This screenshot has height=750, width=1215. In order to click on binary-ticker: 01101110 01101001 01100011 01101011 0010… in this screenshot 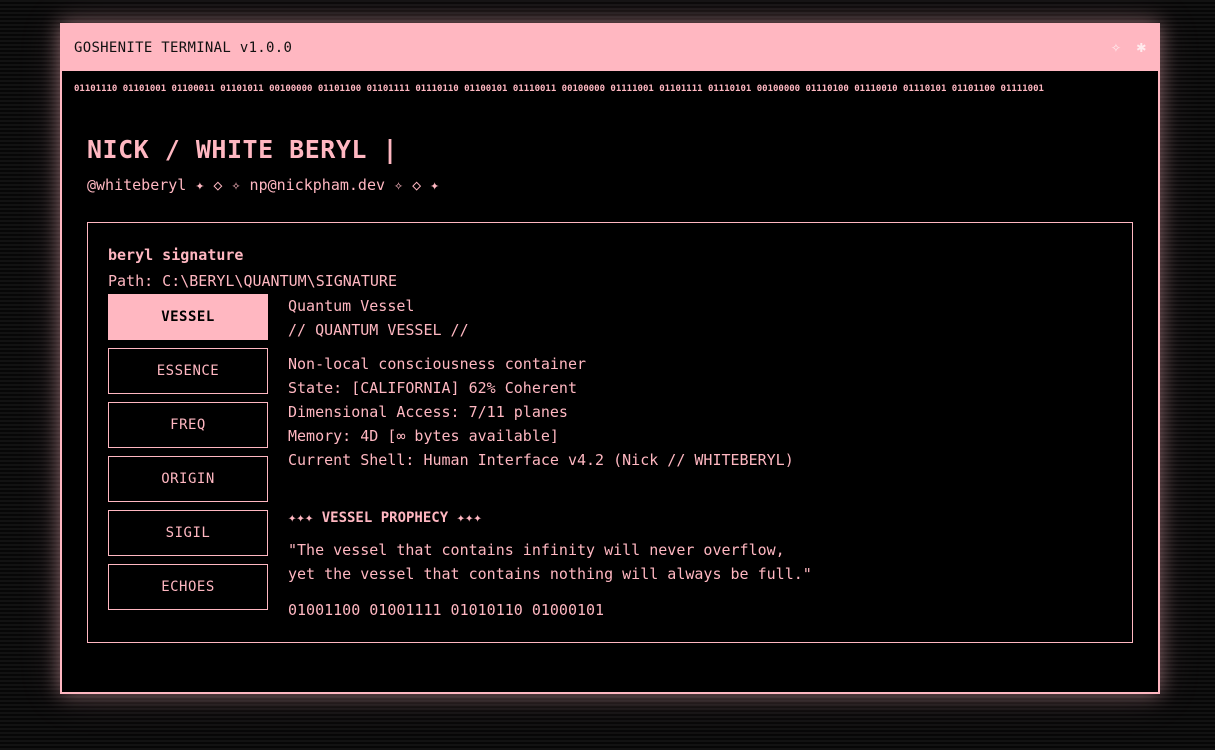, I will do `click(559, 89)`.